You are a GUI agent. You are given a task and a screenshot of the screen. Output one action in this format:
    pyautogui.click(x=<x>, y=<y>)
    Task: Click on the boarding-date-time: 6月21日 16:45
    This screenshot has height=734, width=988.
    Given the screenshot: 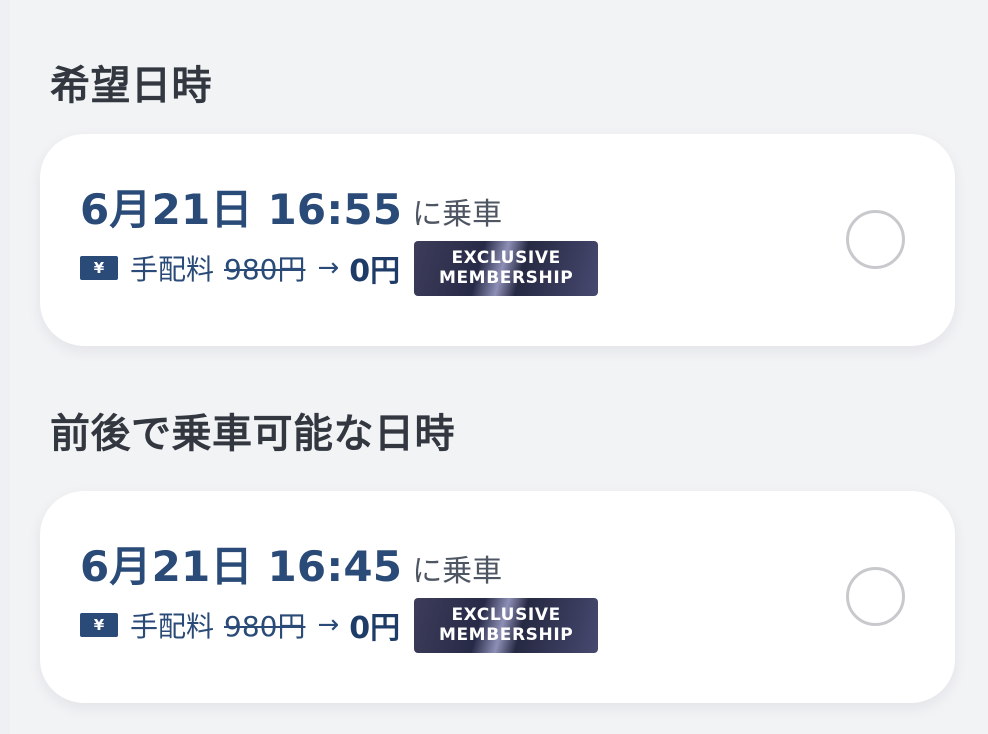 What is the action you would take?
    pyautogui.click(x=241, y=566)
    